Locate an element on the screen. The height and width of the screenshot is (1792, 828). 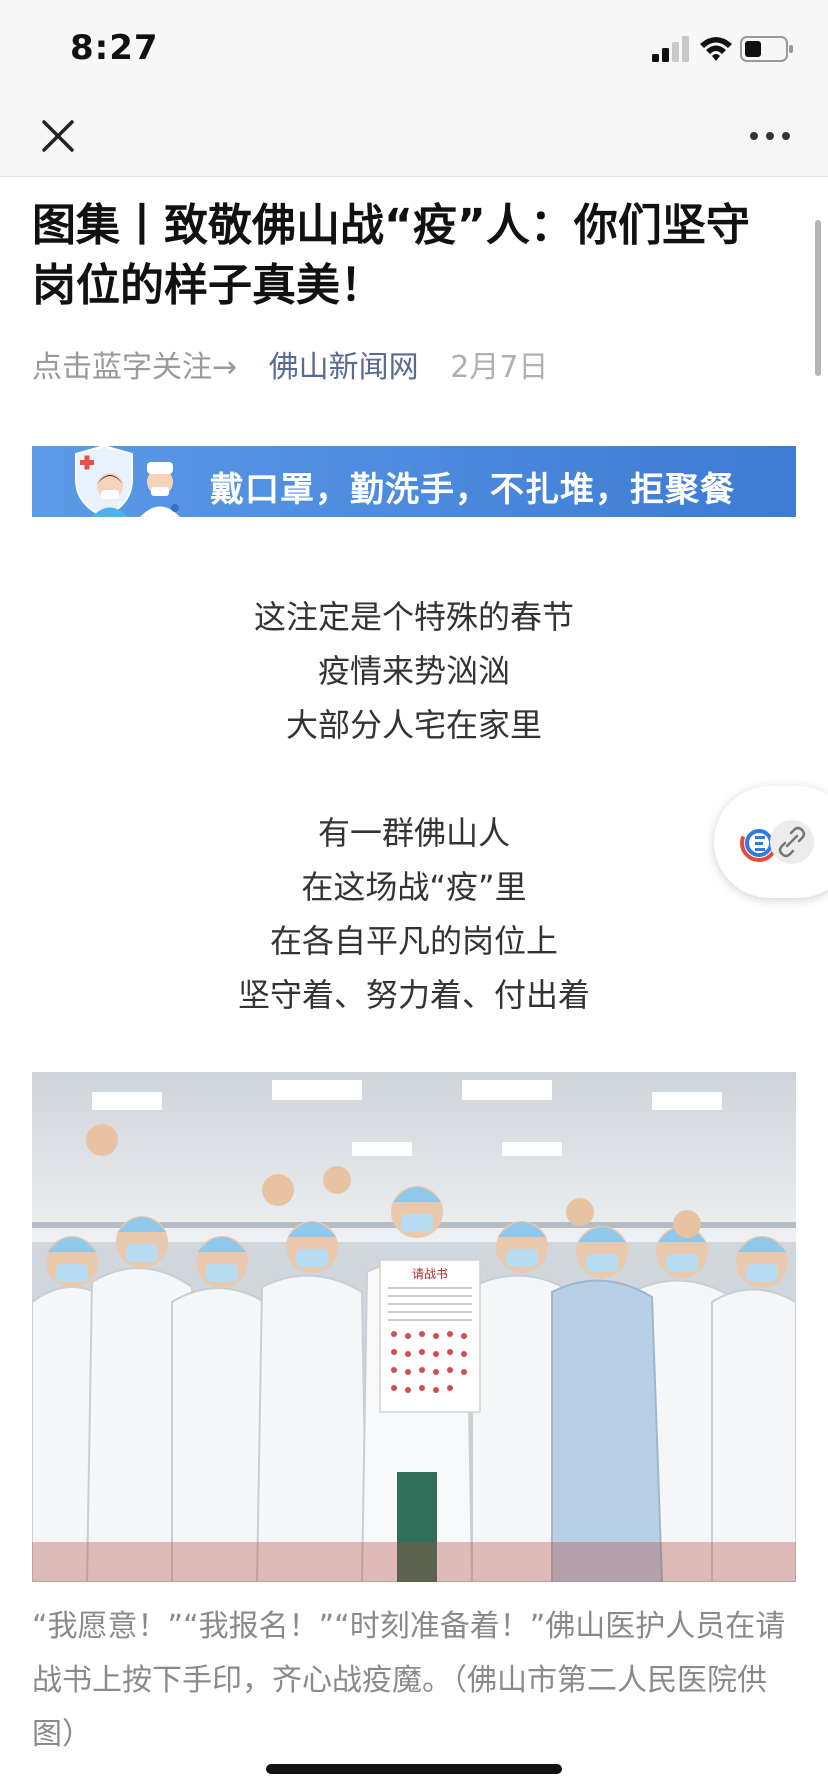
floating-share-widget is located at coordinates (771, 842).